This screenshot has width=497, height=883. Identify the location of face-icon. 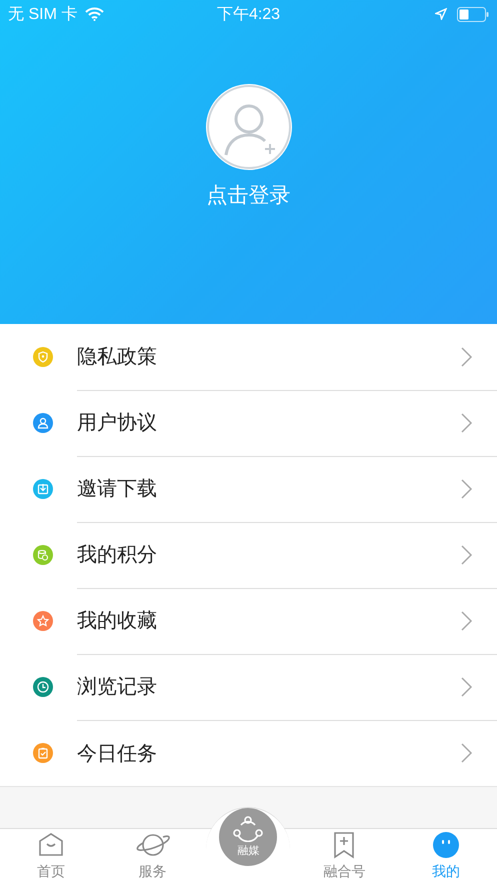
(446, 845).